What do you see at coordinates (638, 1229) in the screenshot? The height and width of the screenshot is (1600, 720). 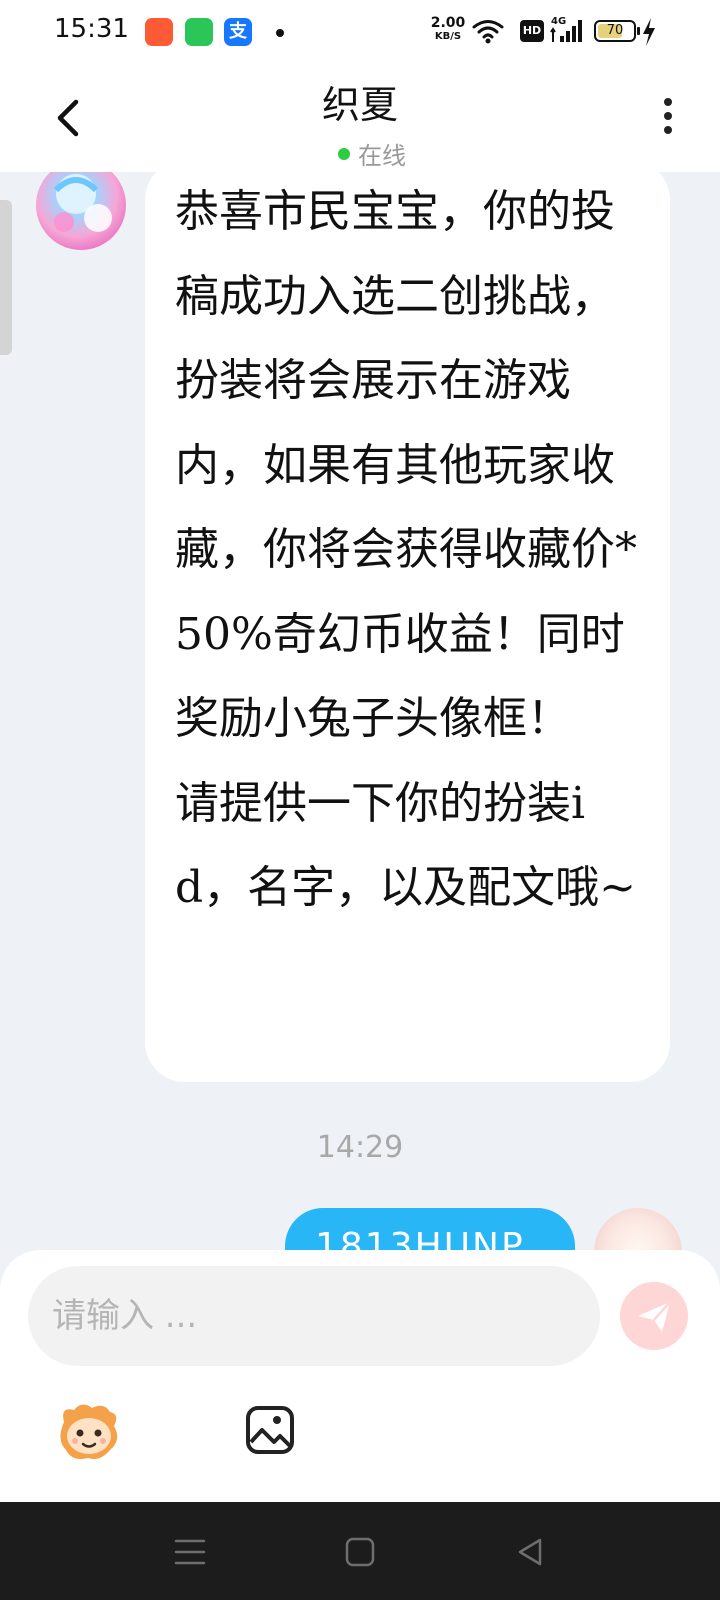 I see `user-avatar` at bounding box center [638, 1229].